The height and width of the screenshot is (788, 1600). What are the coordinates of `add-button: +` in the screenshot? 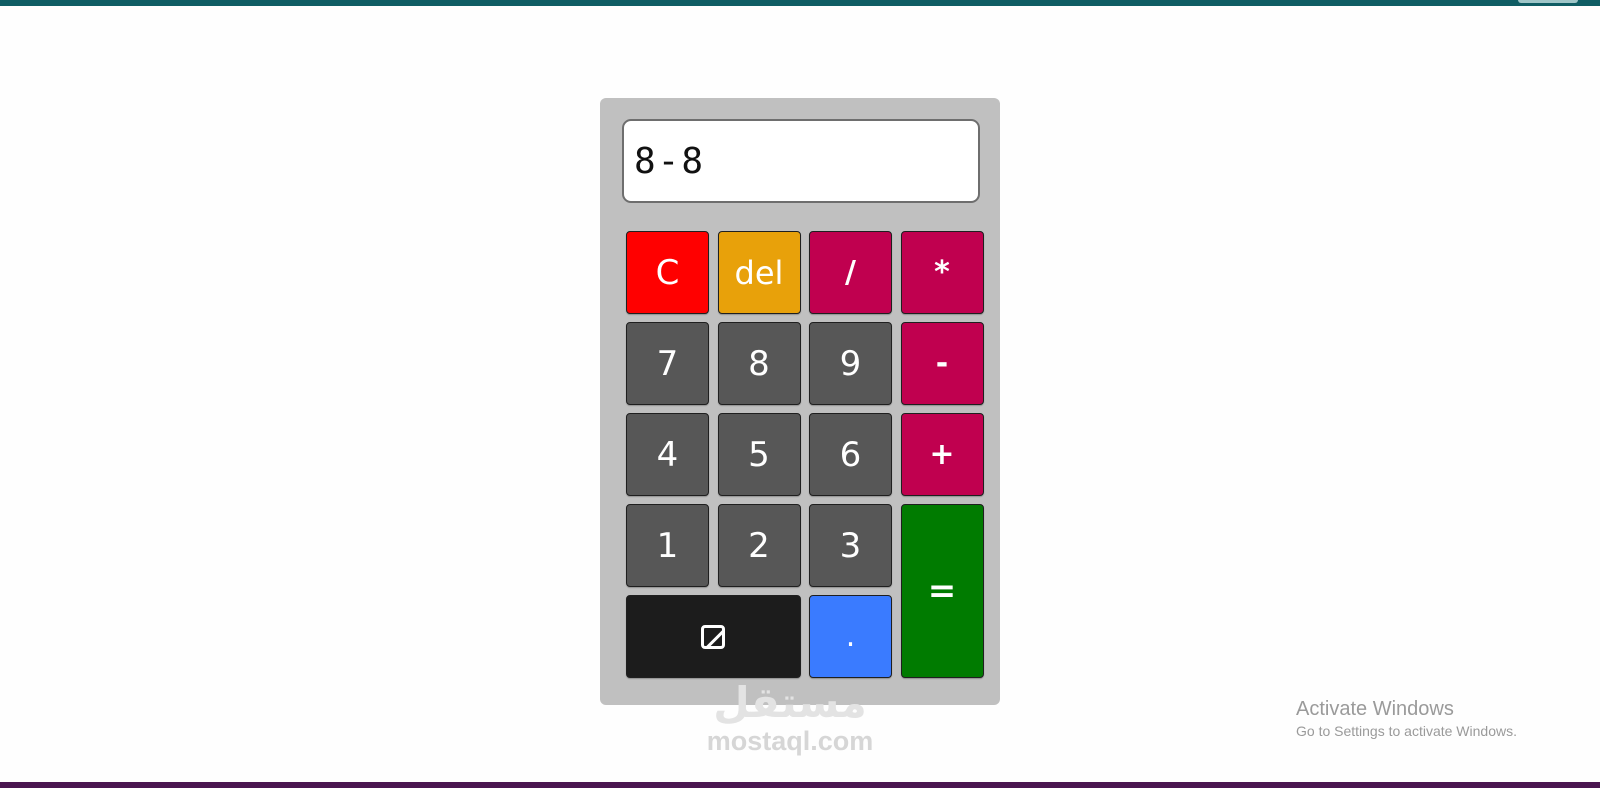 It's located at (942, 454).